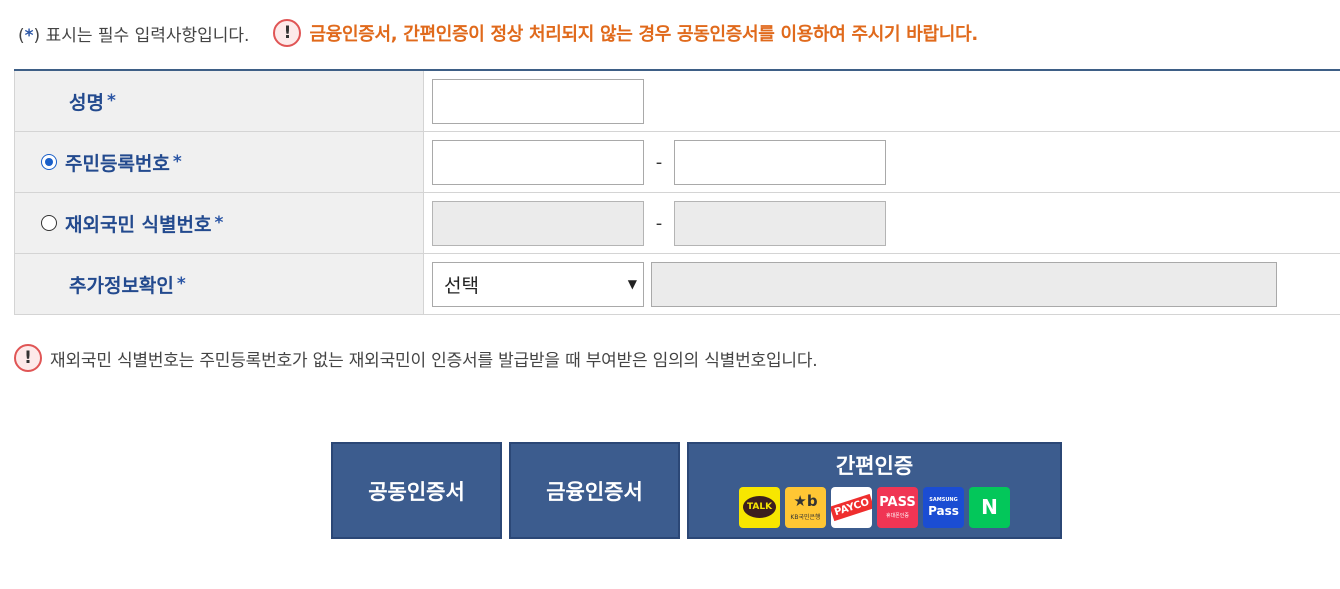 The image size is (1340, 589). I want to click on foreign-label-text: 재외국민 식별번호, so click(138, 224).